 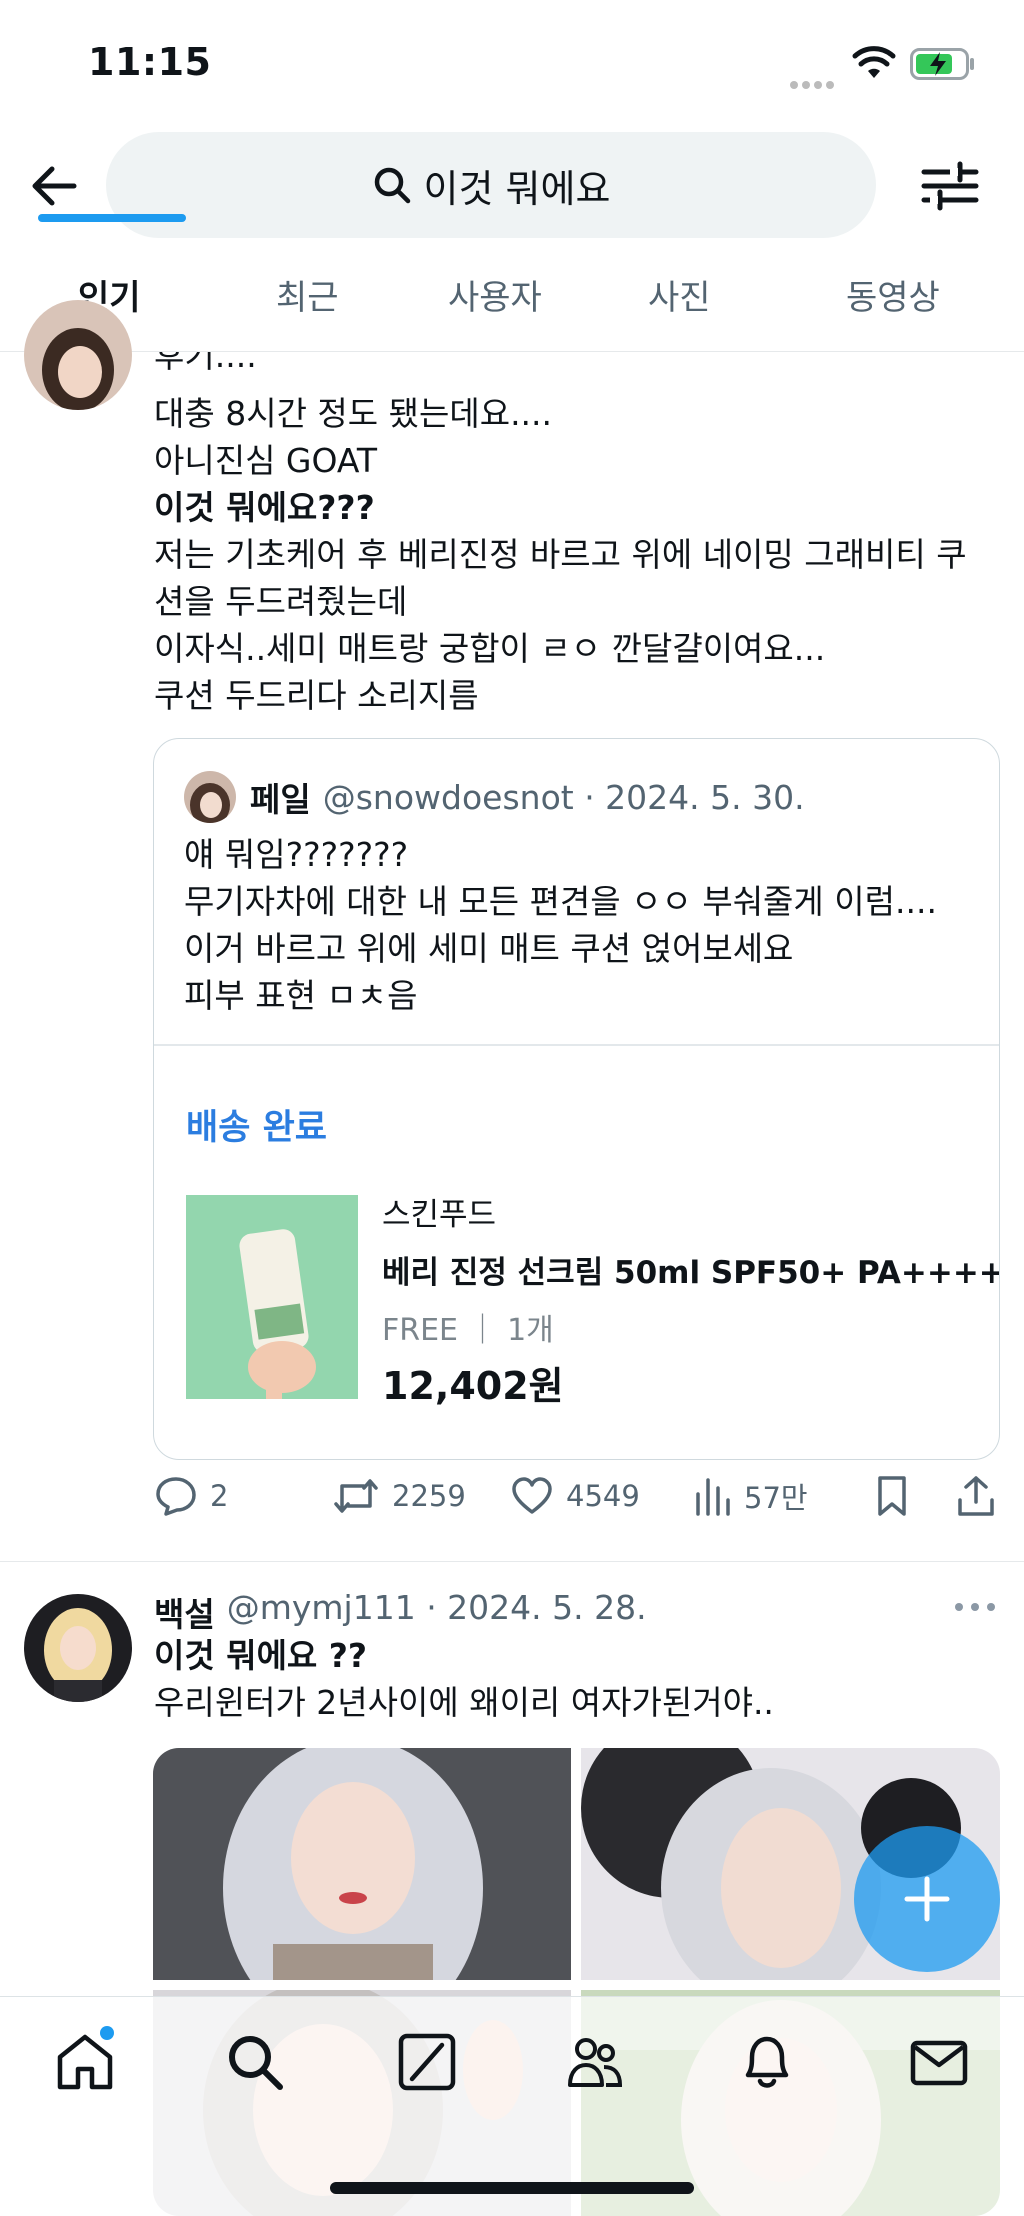 I want to click on messages-icon, so click(x=939, y=2063).